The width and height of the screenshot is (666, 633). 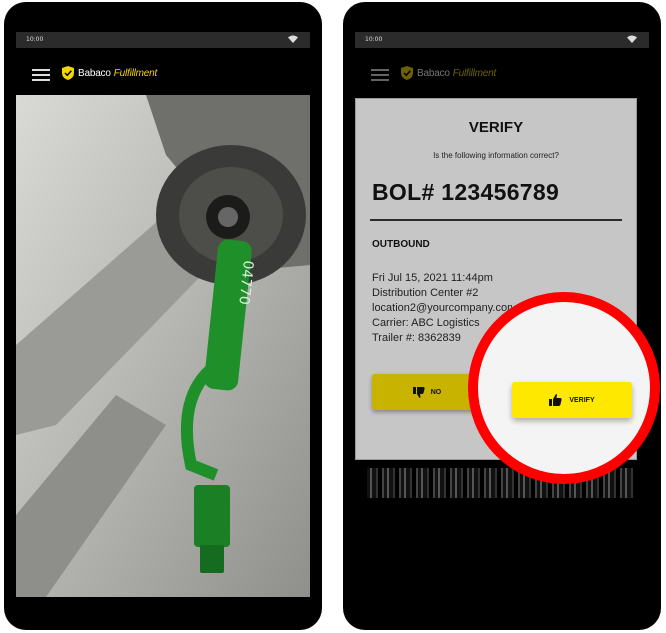 I want to click on detail-location: Distribution Center #2, so click(x=425, y=293).